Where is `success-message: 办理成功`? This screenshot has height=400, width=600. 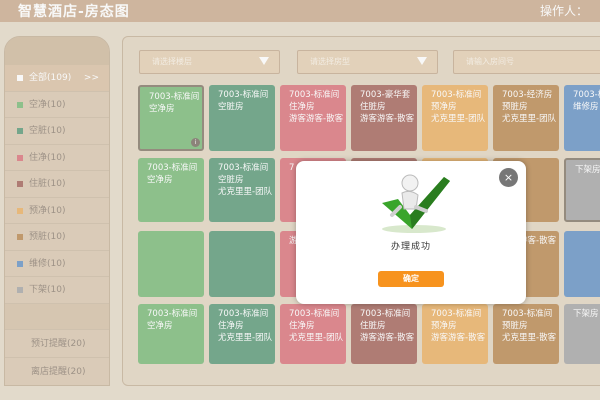
success-message: 办理成功 is located at coordinates (410, 247).